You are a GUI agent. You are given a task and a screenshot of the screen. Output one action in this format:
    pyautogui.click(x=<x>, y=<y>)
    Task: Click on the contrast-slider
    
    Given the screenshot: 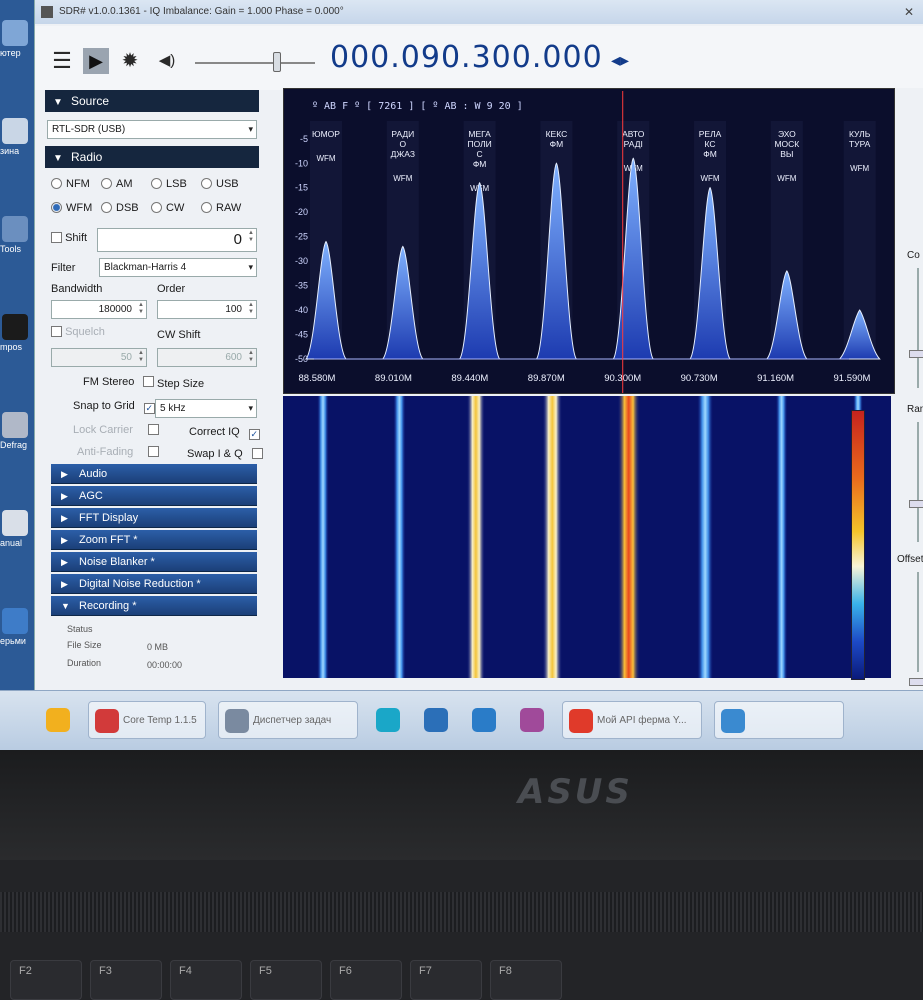 What is the action you would take?
    pyautogui.click(x=918, y=328)
    